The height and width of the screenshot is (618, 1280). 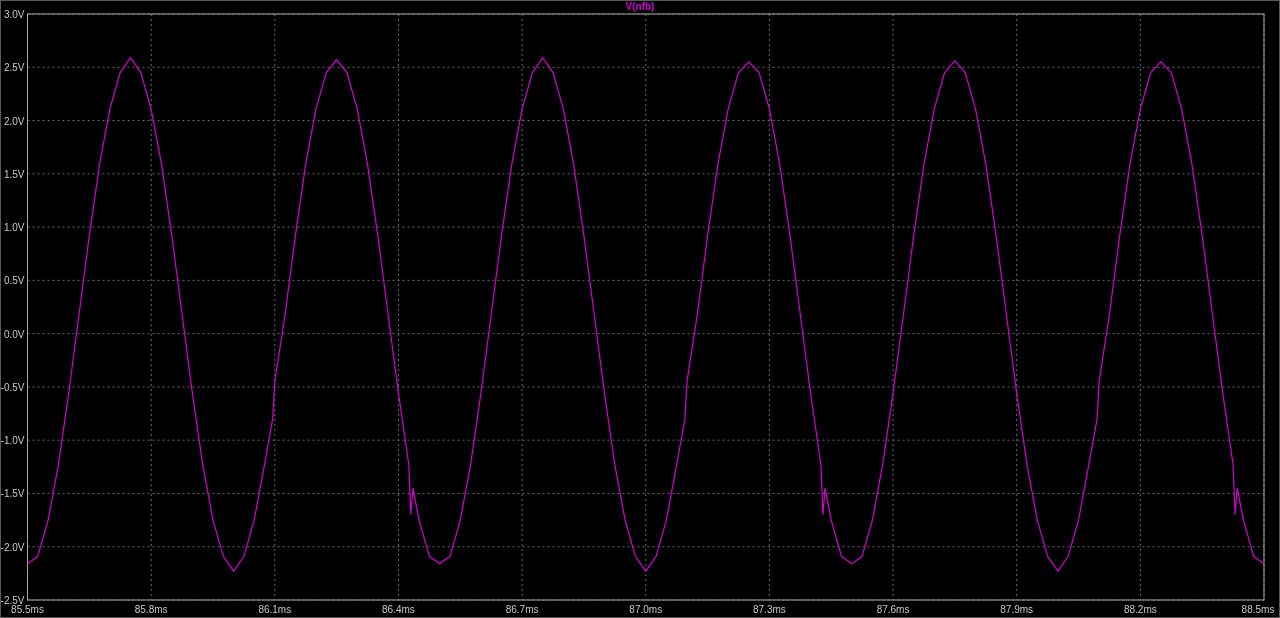 What do you see at coordinates (14, 68) in the screenshot?
I see `y-axis-tick-label: 2.5V` at bounding box center [14, 68].